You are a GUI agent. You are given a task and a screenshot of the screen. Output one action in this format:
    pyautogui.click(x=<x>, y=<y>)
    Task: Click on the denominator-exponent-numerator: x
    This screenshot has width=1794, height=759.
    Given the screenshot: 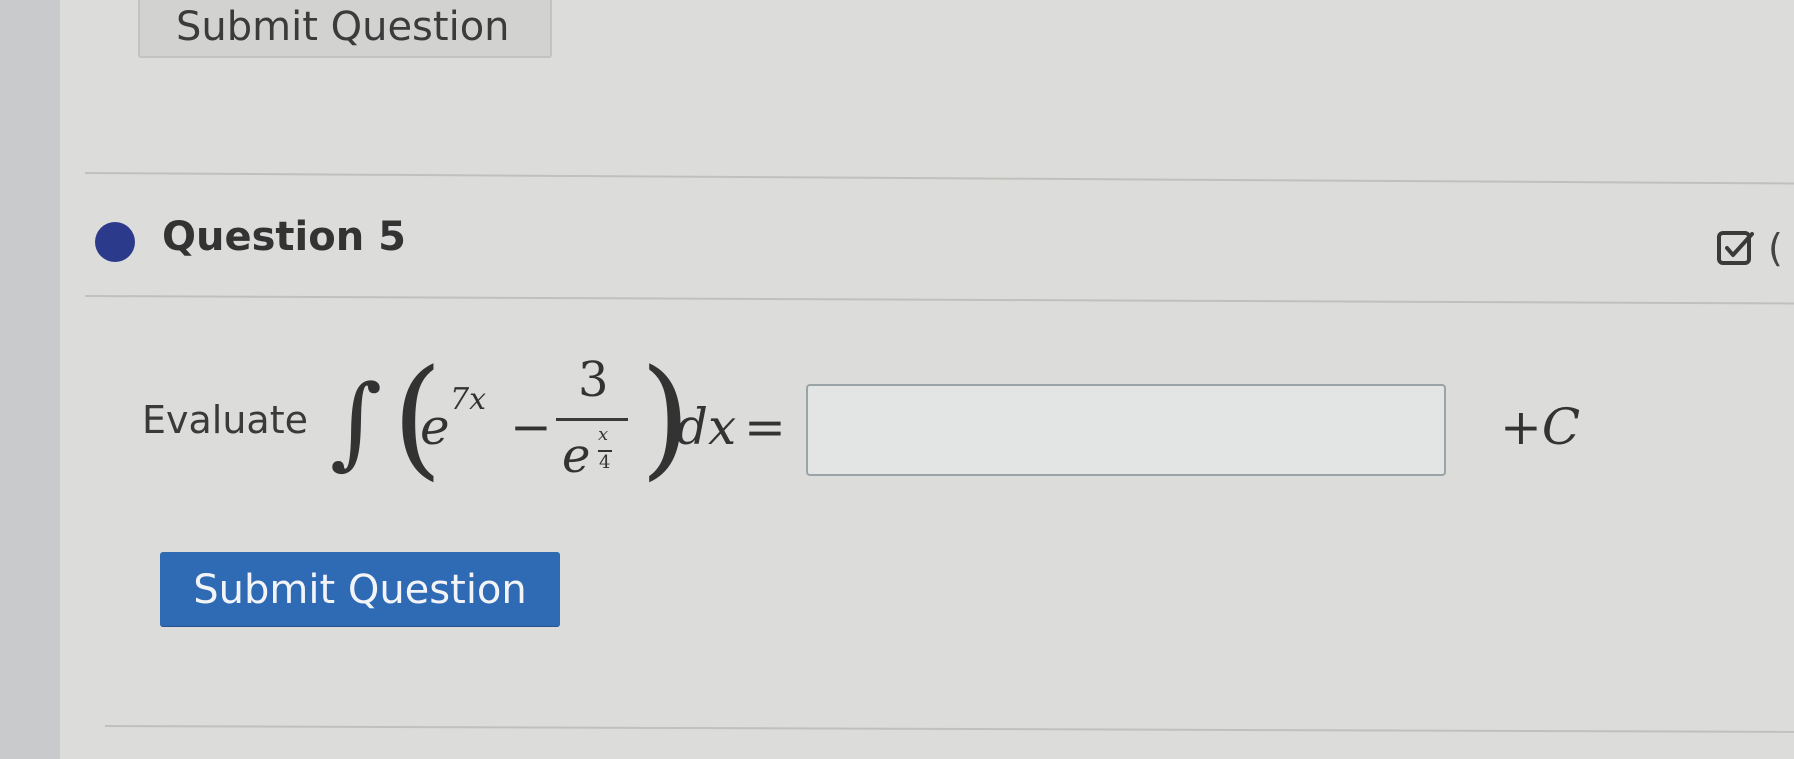 What is the action you would take?
    pyautogui.click(x=603, y=434)
    